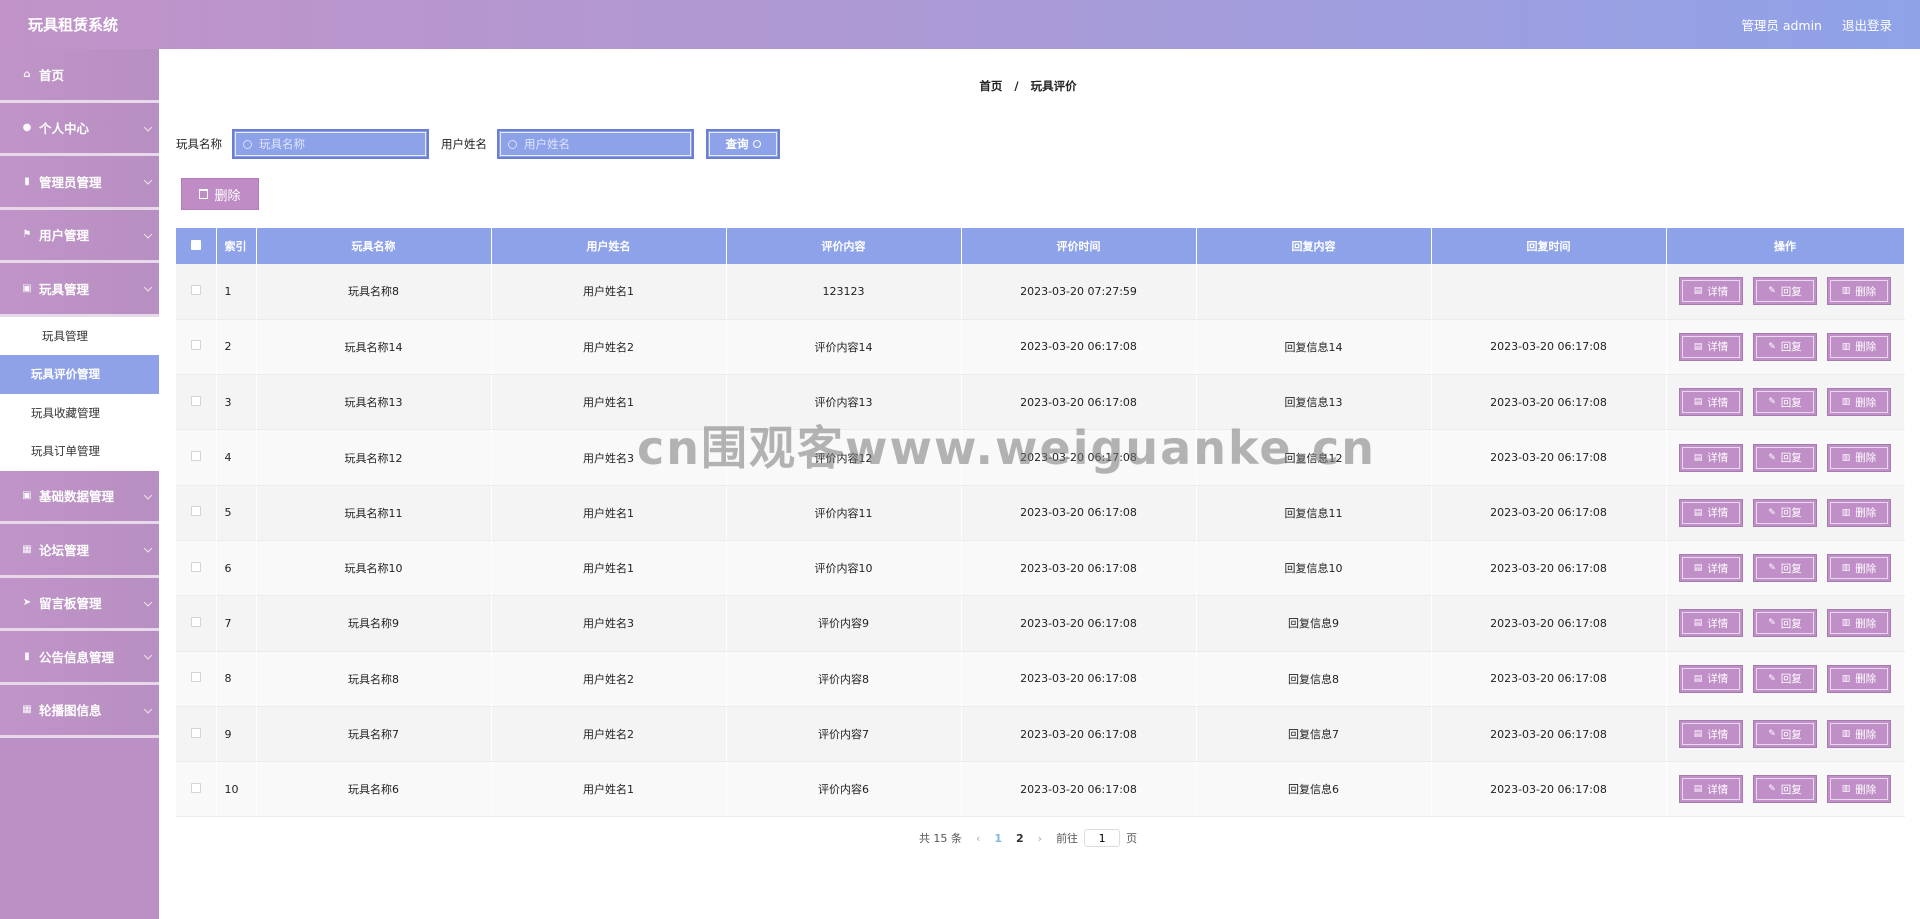 The height and width of the screenshot is (919, 1920). Describe the element at coordinates (978, 838) in the screenshot. I see `prev-page-icon: ‹` at that location.